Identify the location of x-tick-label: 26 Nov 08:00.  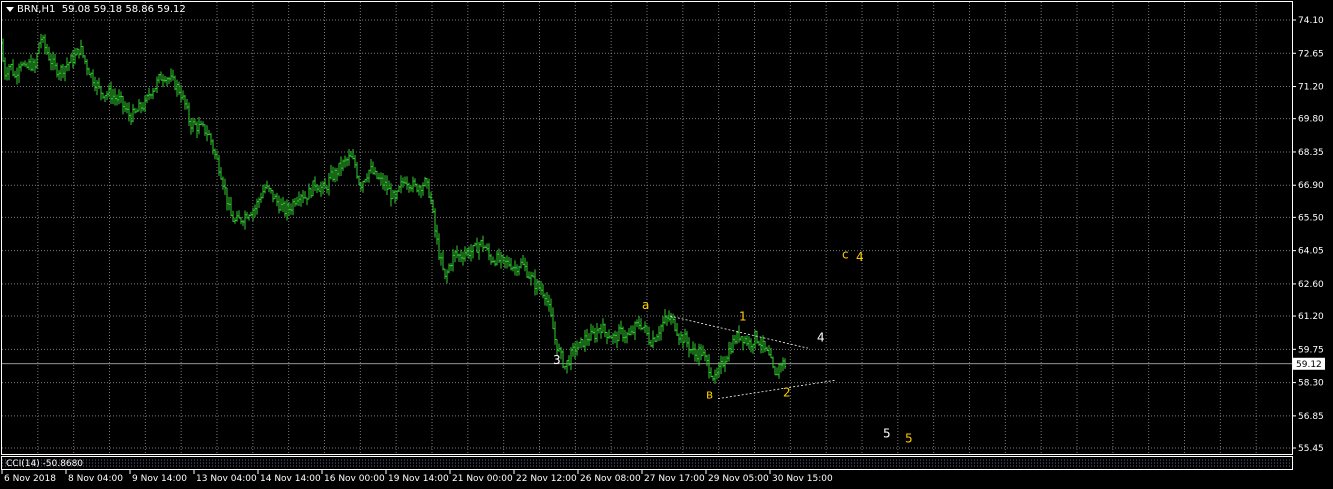
(610, 479).